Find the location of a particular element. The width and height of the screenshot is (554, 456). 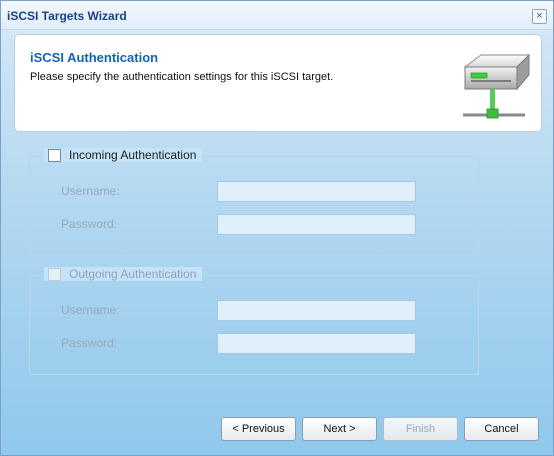

incoming-password-label: Password: is located at coordinates (89, 224).